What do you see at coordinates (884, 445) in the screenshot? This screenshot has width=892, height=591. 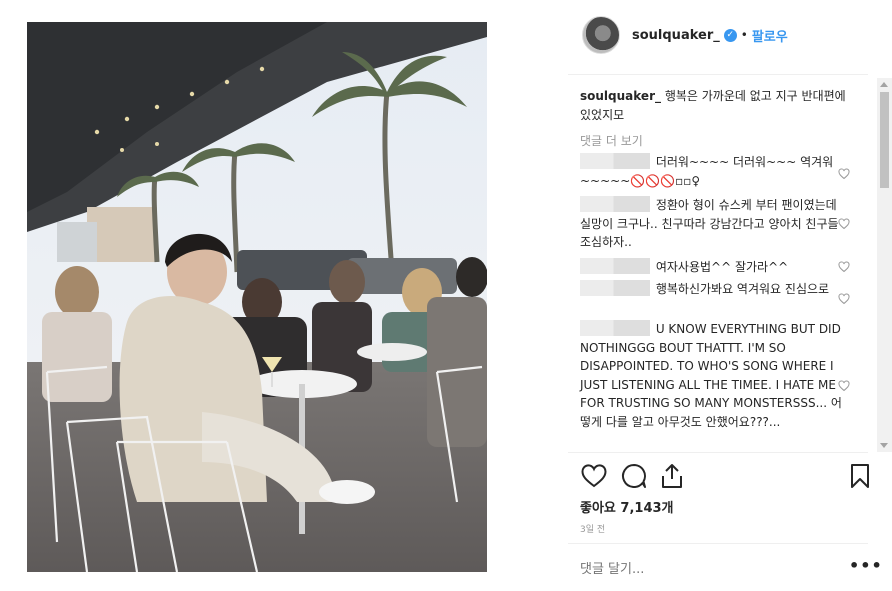 I see `scroll-down-arrow-icon` at bounding box center [884, 445].